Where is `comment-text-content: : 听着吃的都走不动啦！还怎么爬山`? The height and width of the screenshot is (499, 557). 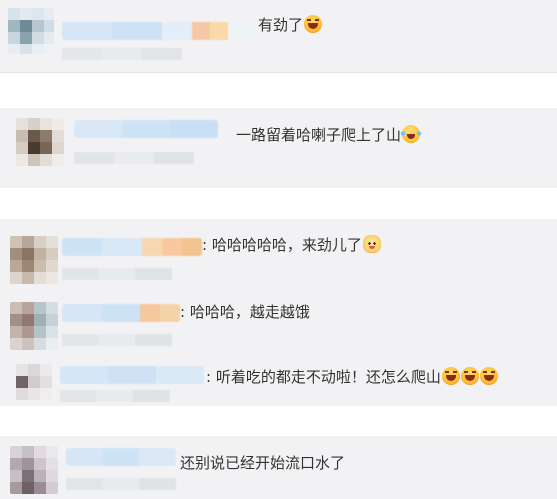 comment-text-content: : 听着吃的都走不动啦！还怎么爬山 is located at coordinates (323, 377).